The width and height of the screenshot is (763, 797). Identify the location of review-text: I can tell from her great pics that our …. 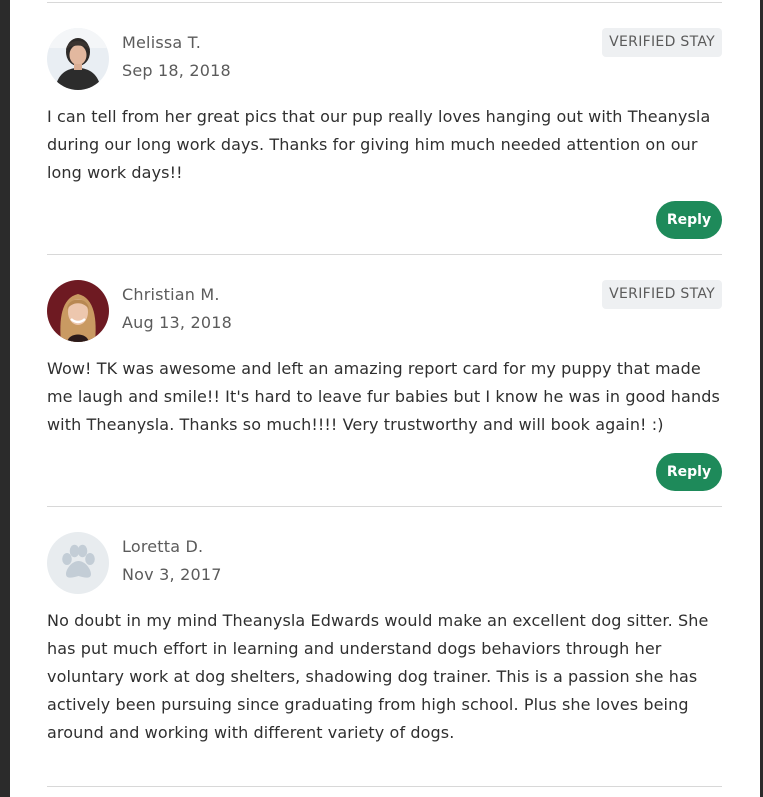
(379, 144).